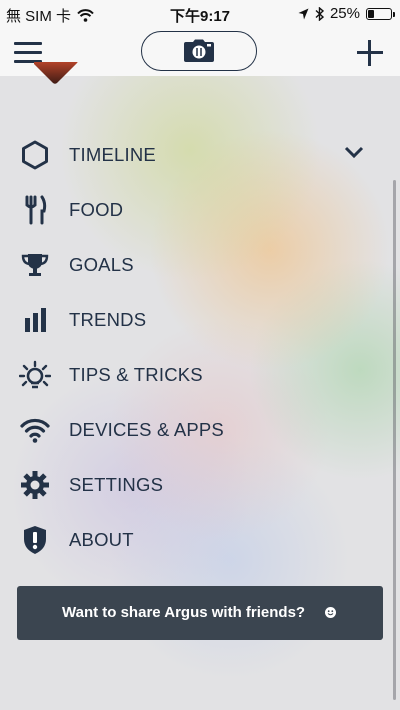 This screenshot has height=710, width=400. I want to click on status-right: 25%, so click(346, 13).